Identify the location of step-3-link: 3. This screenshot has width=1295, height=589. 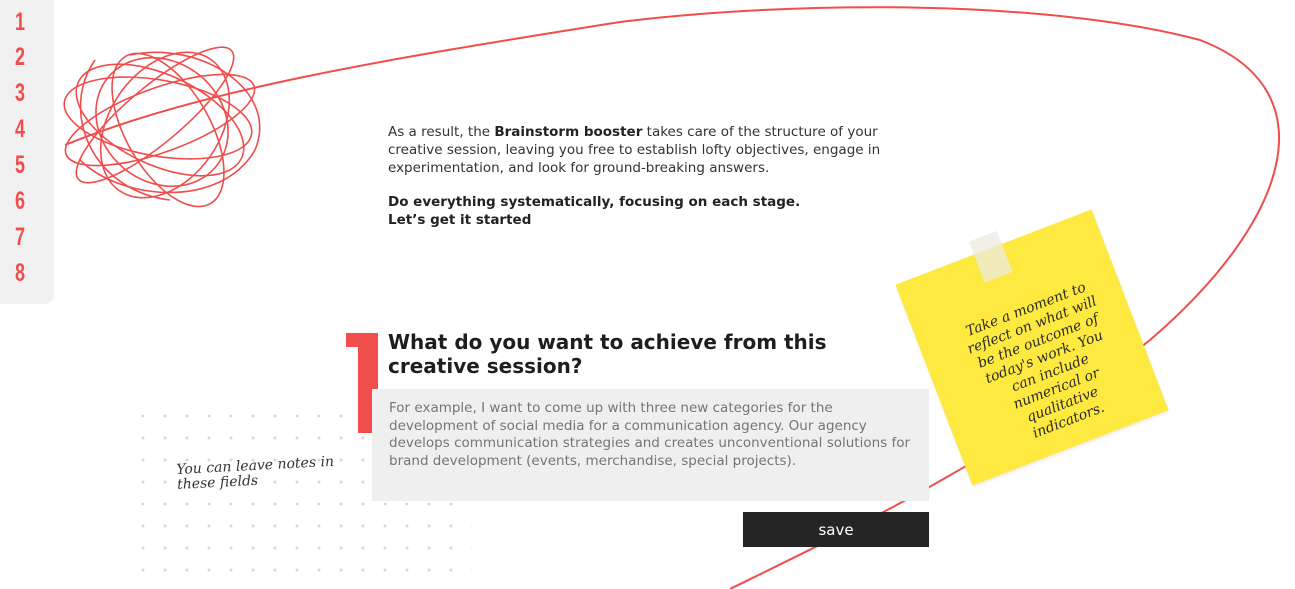
(24, 93).